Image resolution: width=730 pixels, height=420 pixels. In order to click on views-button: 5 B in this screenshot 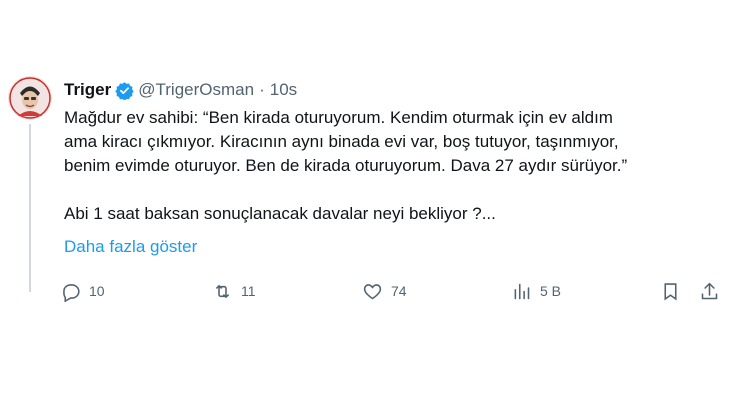, I will do `click(536, 291)`.